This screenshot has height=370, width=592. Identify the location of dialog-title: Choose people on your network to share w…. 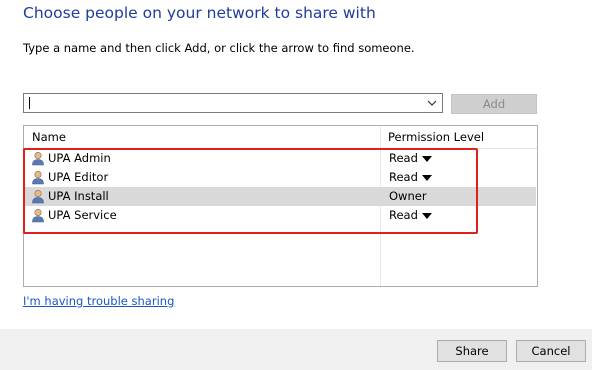
(199, 13).